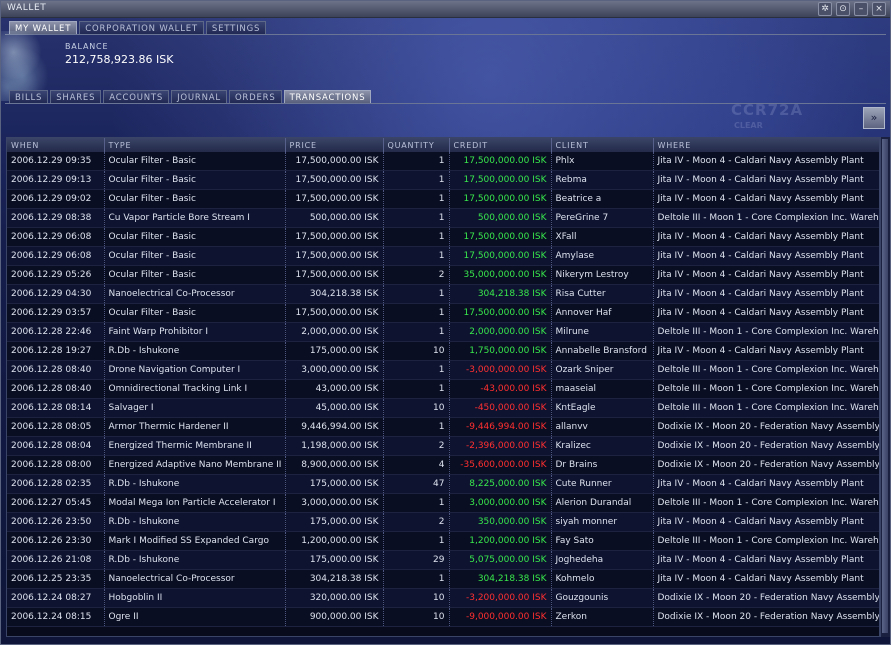 This screenshot has height=645, width=891. I want to click on col-header-where: WHERE, so click(766, 145).